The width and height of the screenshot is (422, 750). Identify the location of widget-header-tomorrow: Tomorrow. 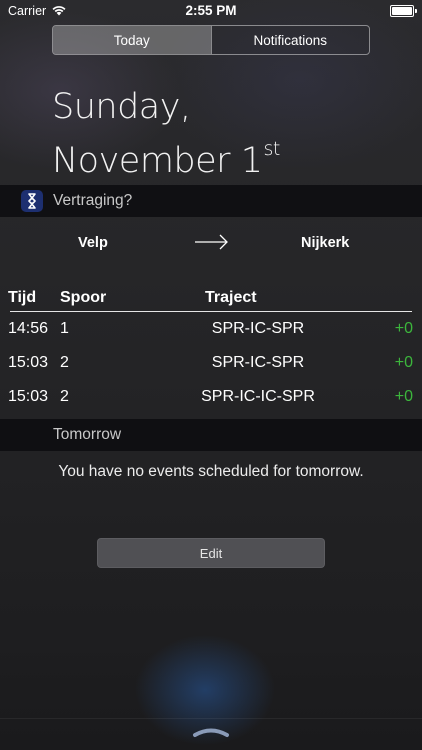
(211, 435).